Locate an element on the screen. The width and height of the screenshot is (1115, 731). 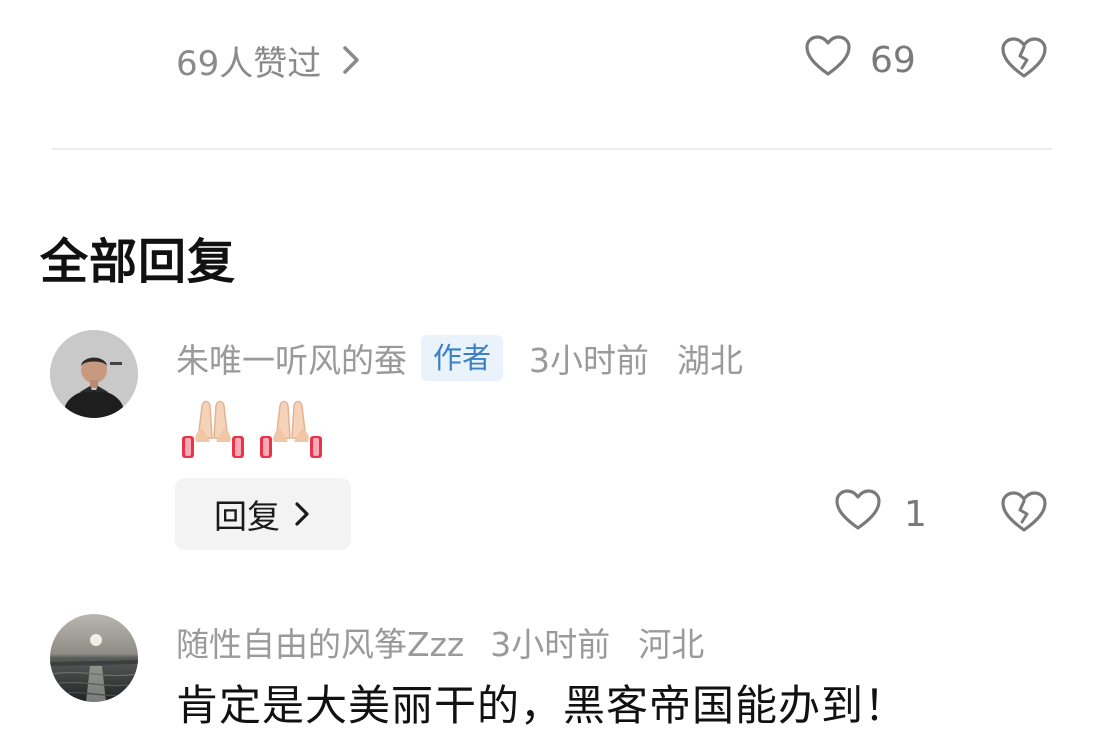
username: 朱唯一听风的蚕 is located at coordinates (291, 358).